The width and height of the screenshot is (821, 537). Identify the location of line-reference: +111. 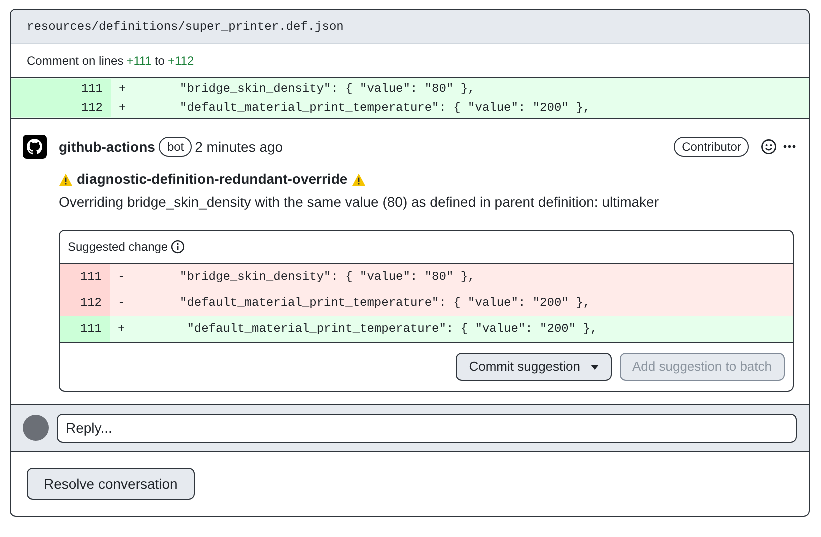
(139, 61).